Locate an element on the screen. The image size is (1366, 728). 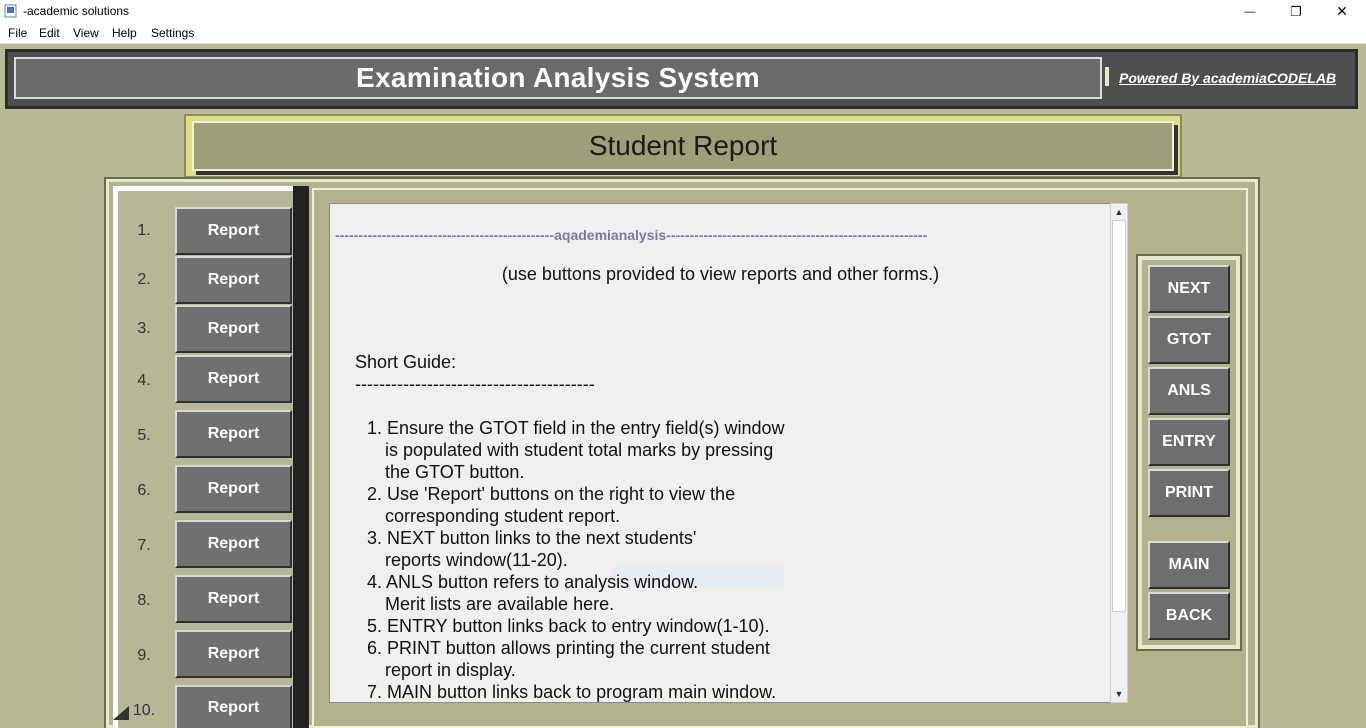
minimize-icon: — is located at coordinates (1250, 11).